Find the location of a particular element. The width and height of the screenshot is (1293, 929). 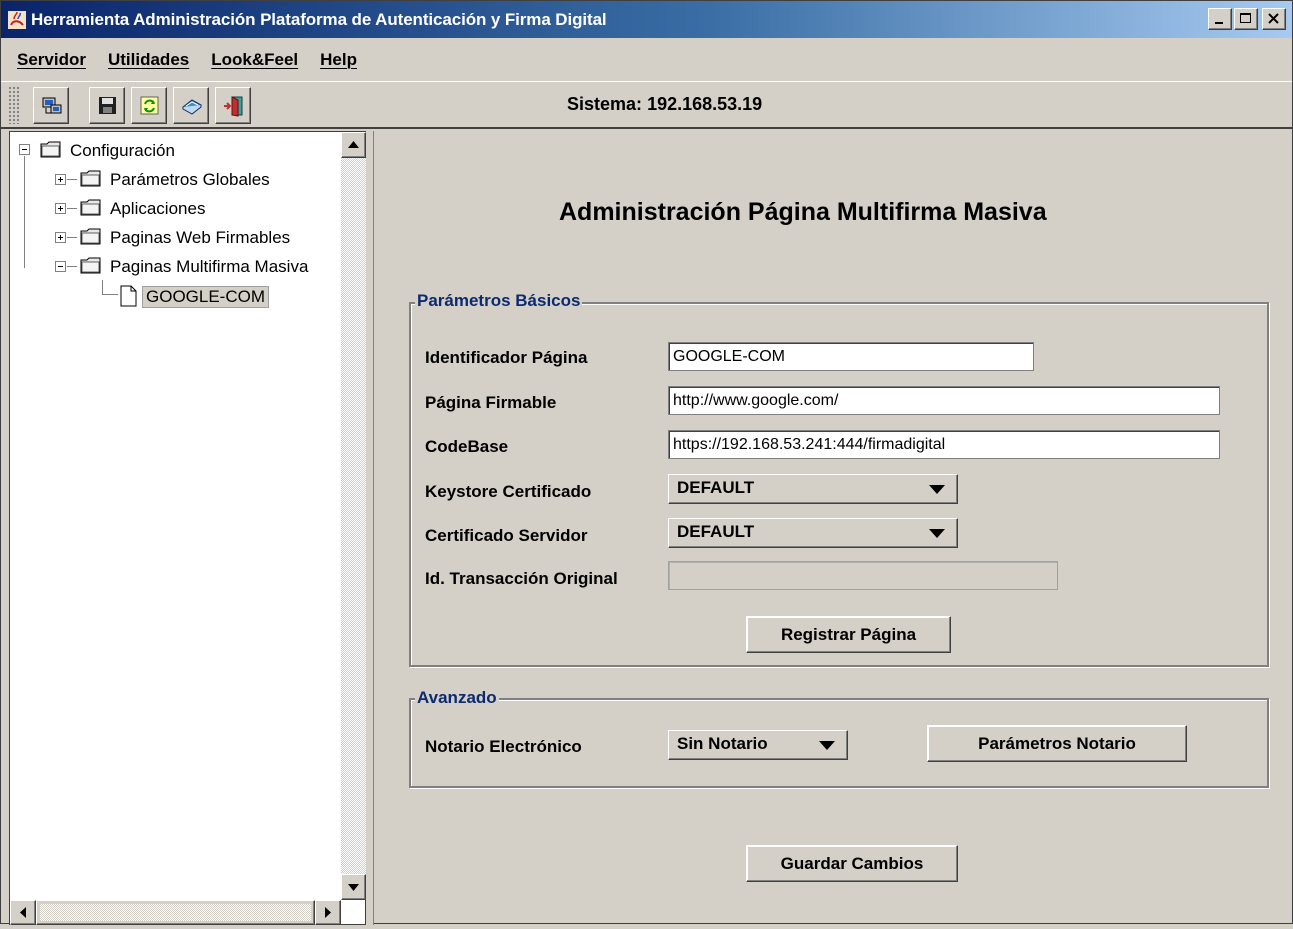

server-certificate-select: DEFAULT is located at coordinates (813, 533).